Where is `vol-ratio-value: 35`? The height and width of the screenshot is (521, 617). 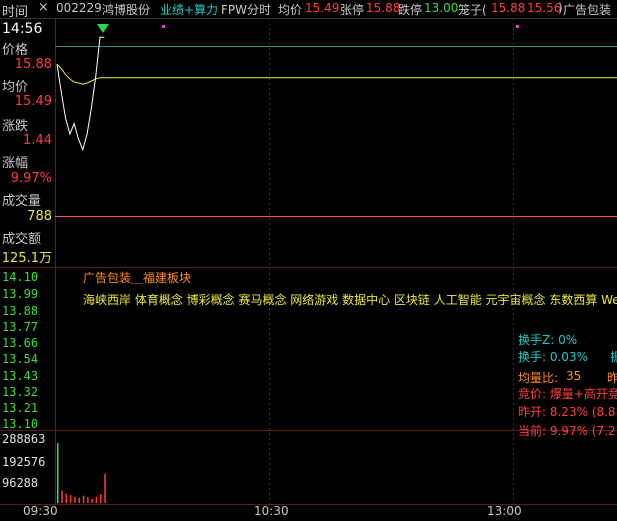
vol-ratio-value: 35 is located at coordinates (574, 376).